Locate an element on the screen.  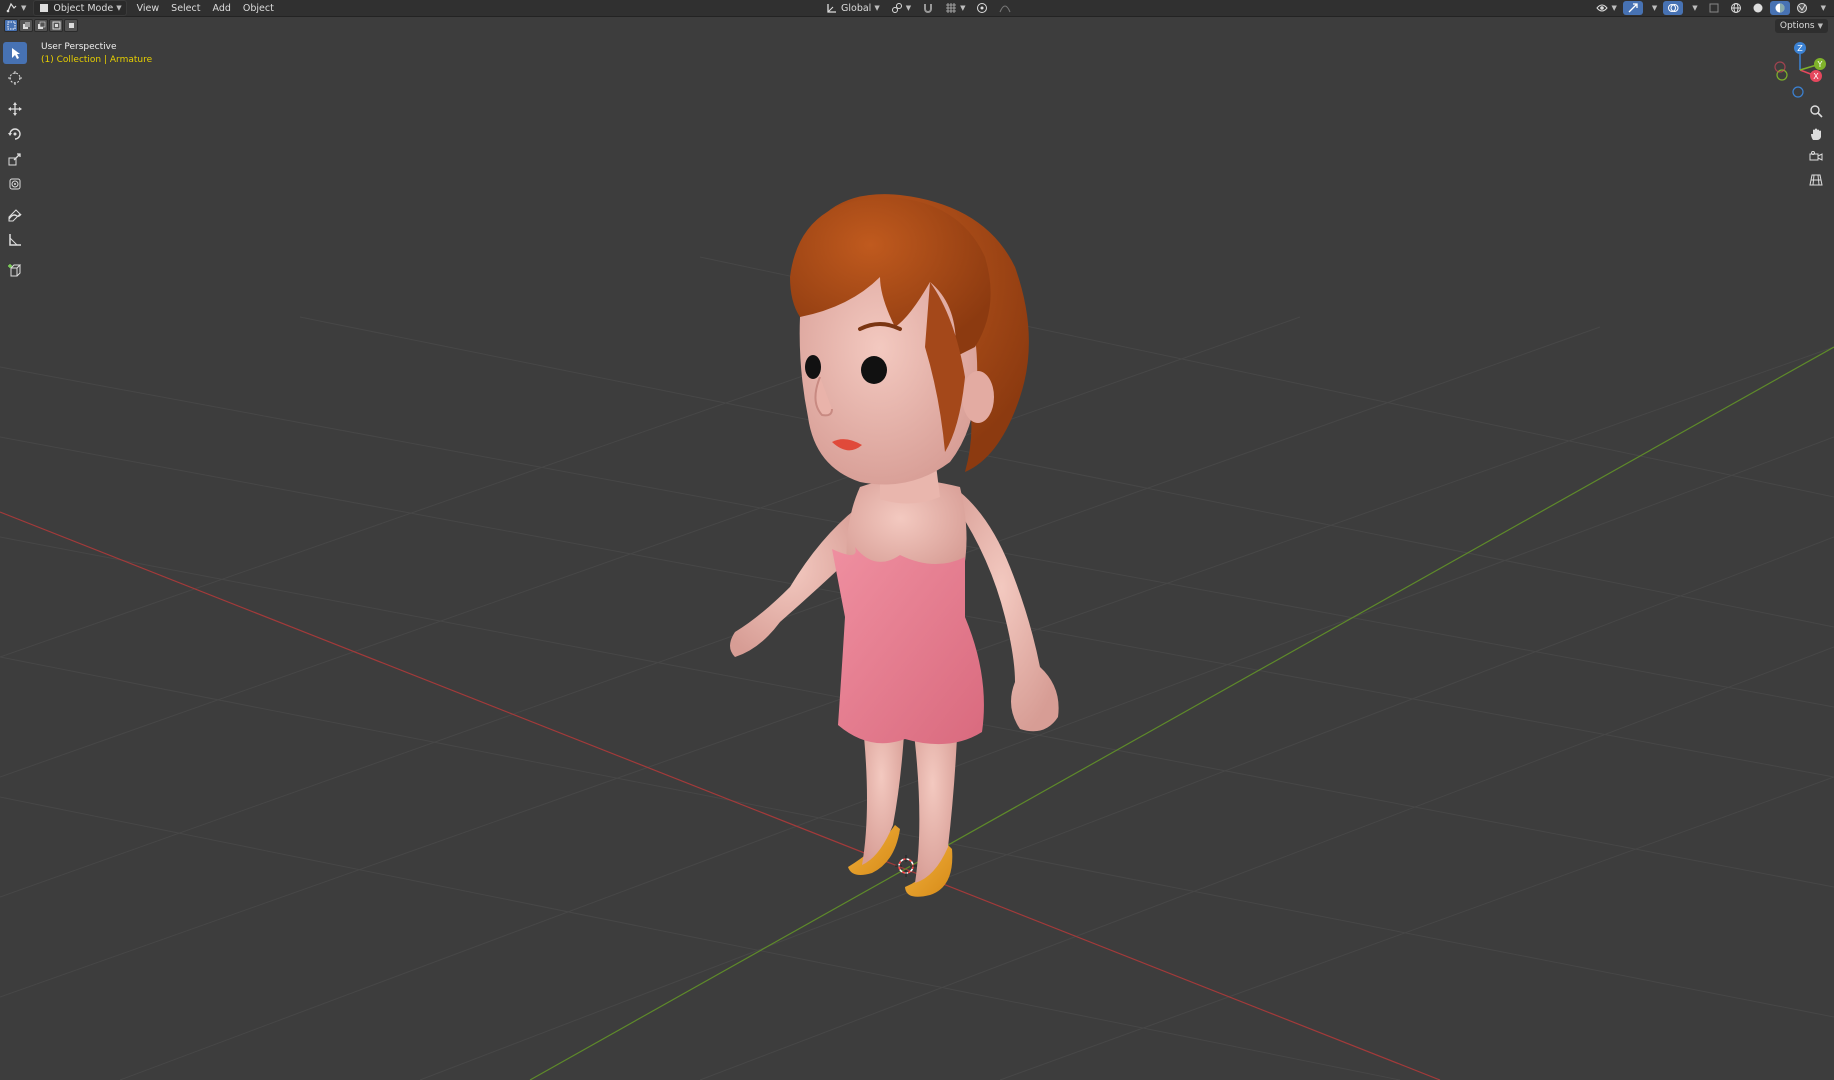
gizmo-toggle is located at coordinates (1632, 8).